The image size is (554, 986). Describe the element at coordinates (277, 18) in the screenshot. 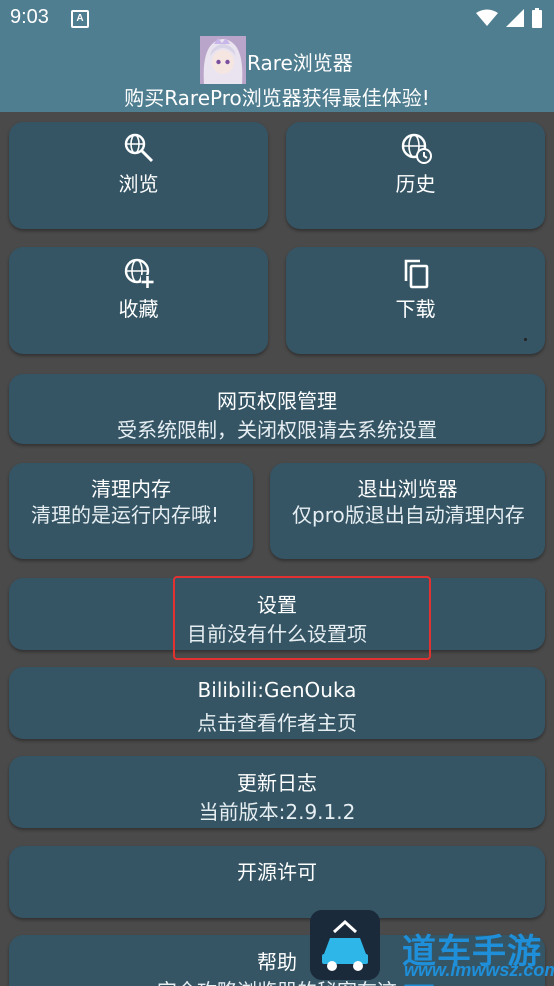

I see `status-bar: 9:03 A` at that location.